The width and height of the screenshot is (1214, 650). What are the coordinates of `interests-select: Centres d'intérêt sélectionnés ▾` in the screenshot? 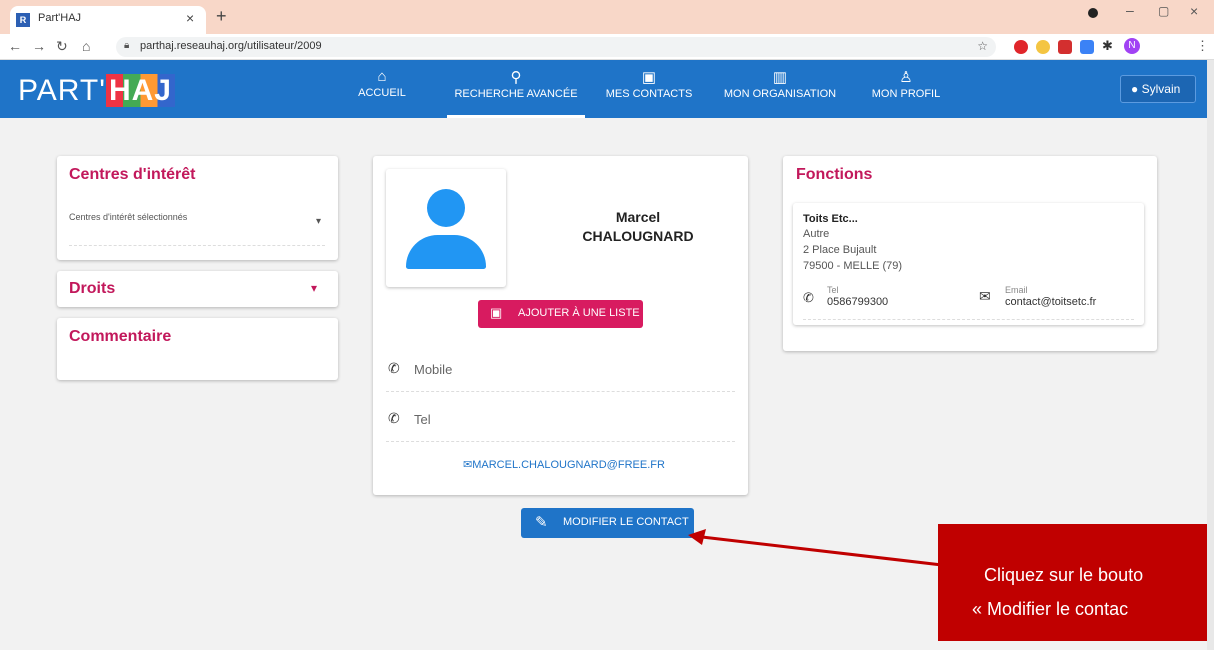 It's located at (197, 229).